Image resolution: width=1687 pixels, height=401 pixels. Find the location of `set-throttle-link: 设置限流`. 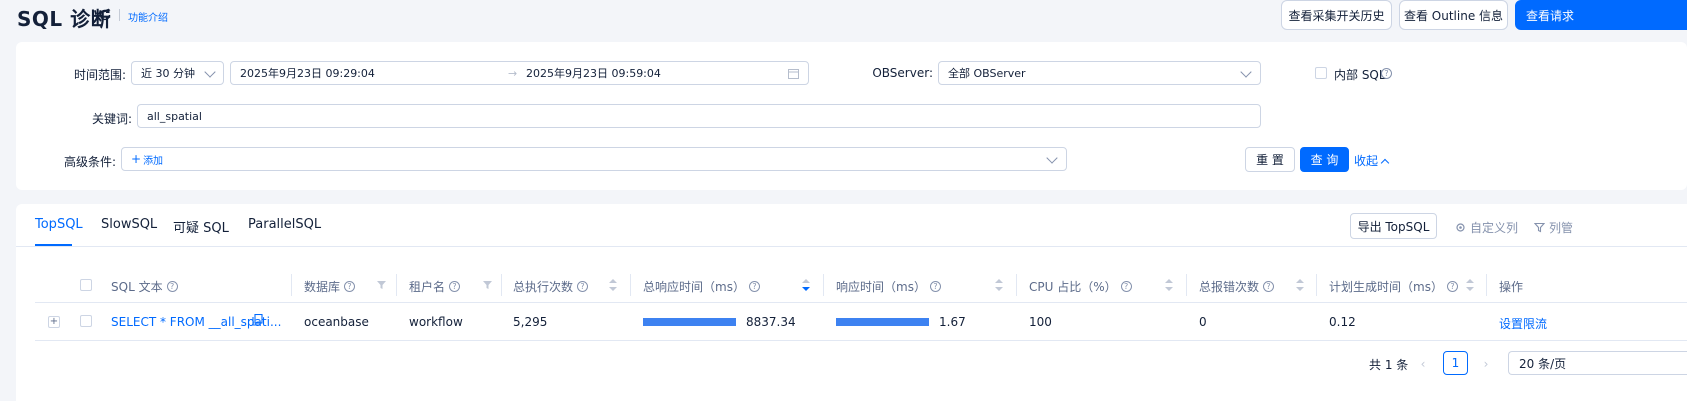

set-throttle-link: 设置限流 is located at coordinates (1523, 323).